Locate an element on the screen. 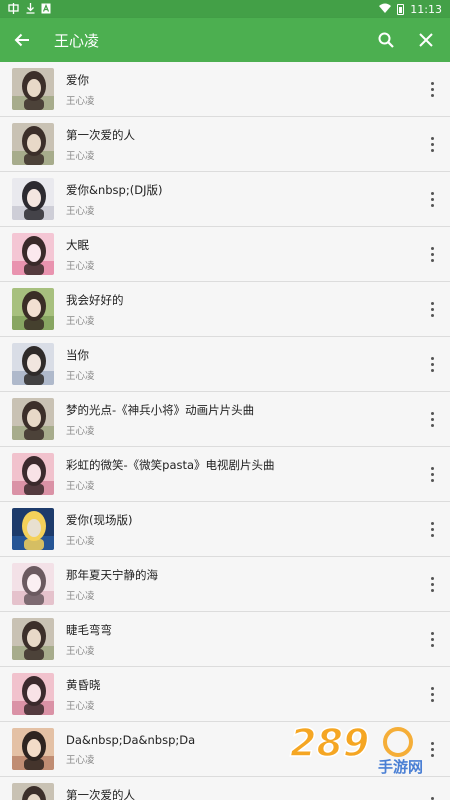 This screenshot has width=450, height=800. search-icon is located at coordinates (386, 40).